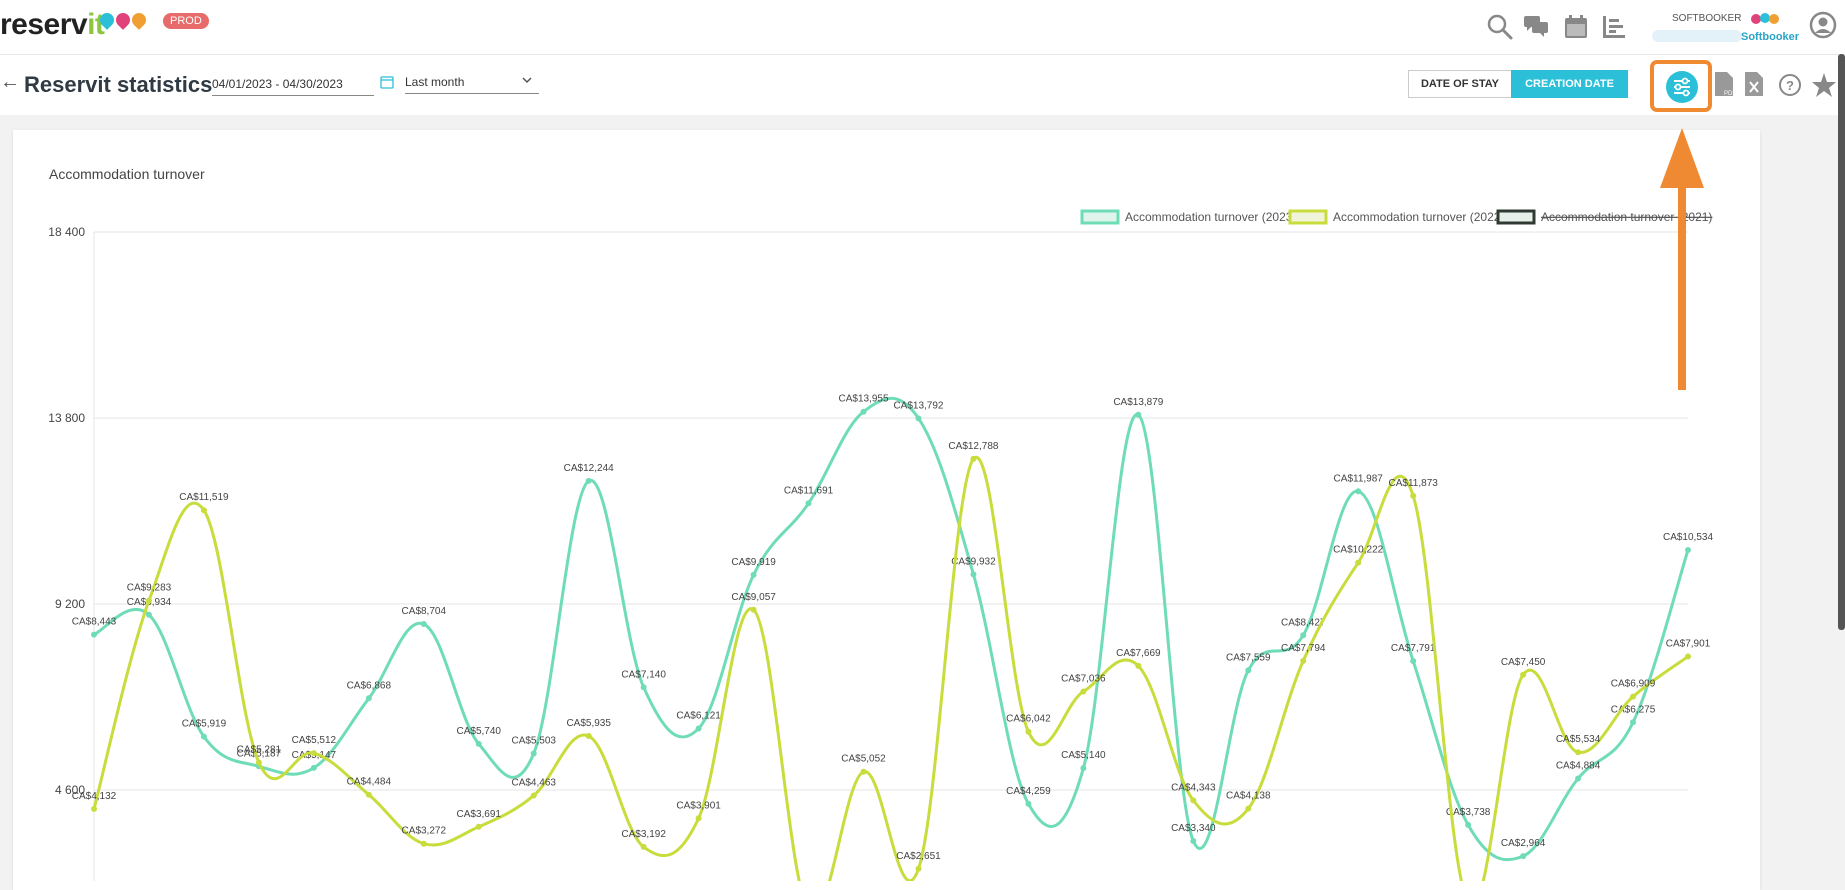 Image resolution: width=1845 pixels, height=890 pixels. Describe the element at coordinates (533, 740) in the screenshot. I see `data-label: CA$5,503` at that location.